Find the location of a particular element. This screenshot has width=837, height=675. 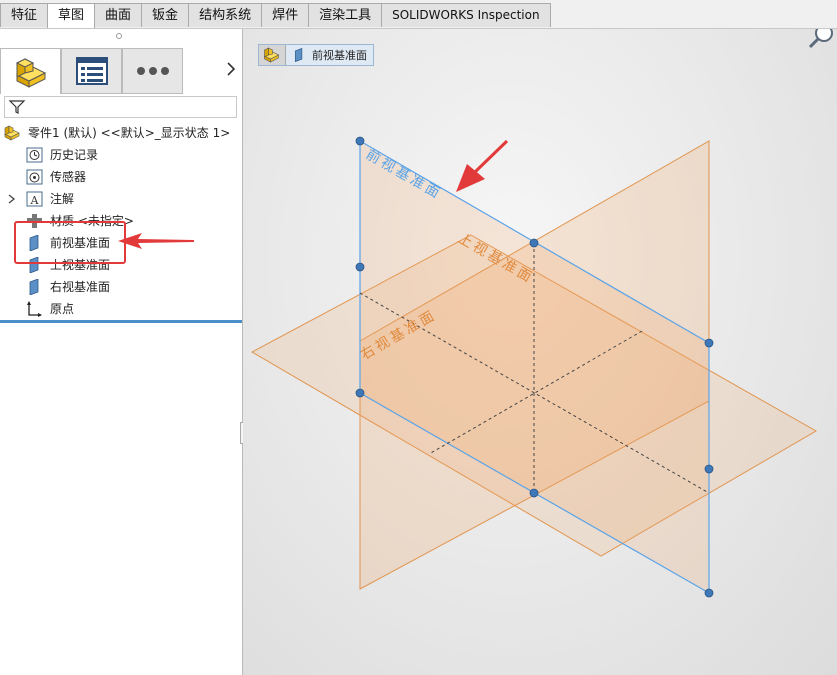

tree-filter-input is located at coordinates (120, 107).